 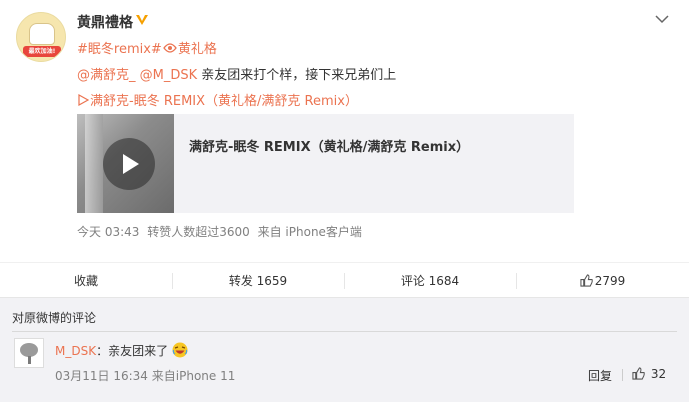 I want to click on topic-link-huangliige: 黄礼格, so click(x=197, y=49).